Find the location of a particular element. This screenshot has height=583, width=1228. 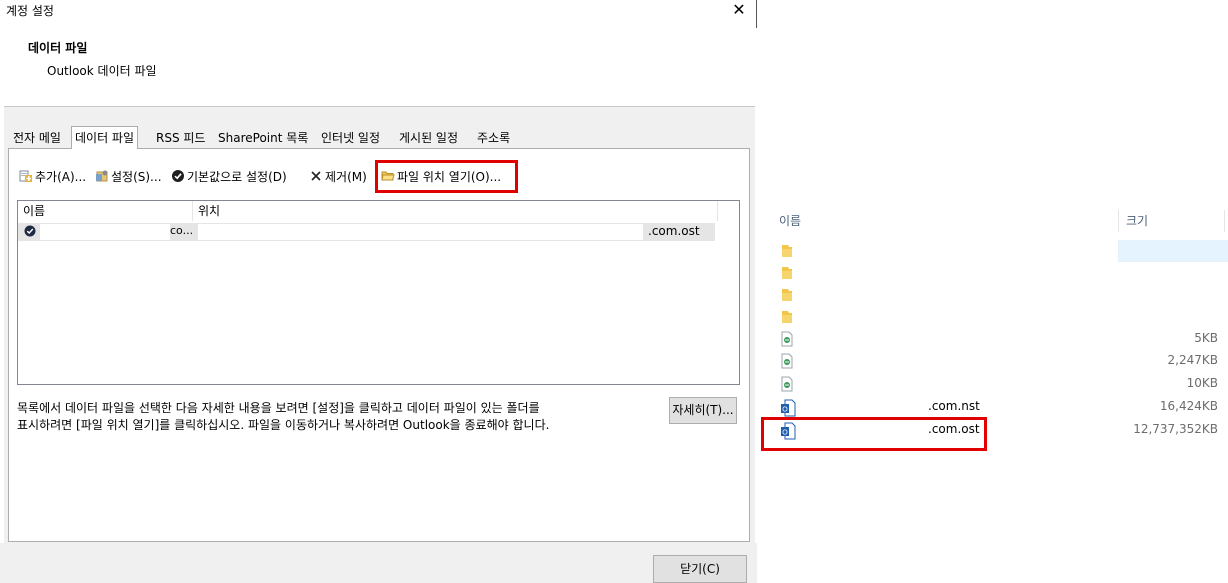

tab-rss-feeds: RSS 피드 is located at coordinates (180, 138).